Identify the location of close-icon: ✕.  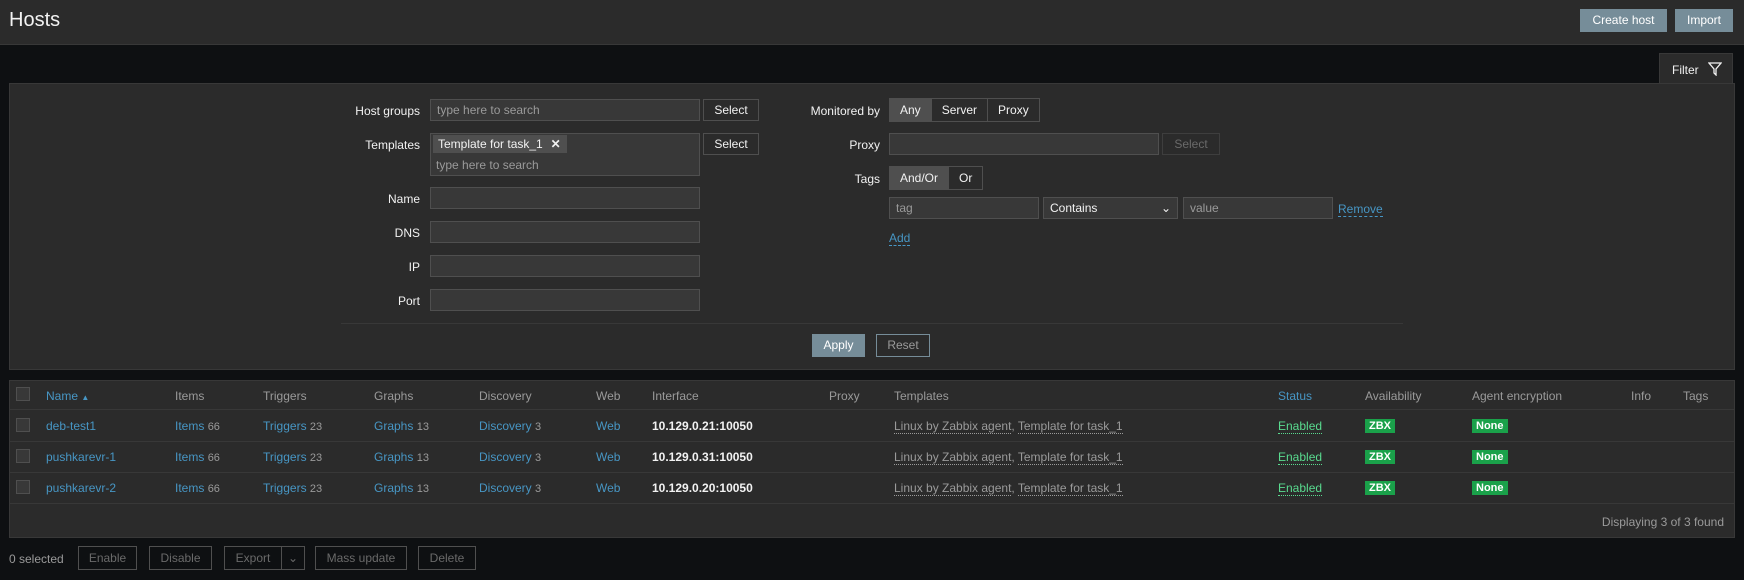
(556, 144).